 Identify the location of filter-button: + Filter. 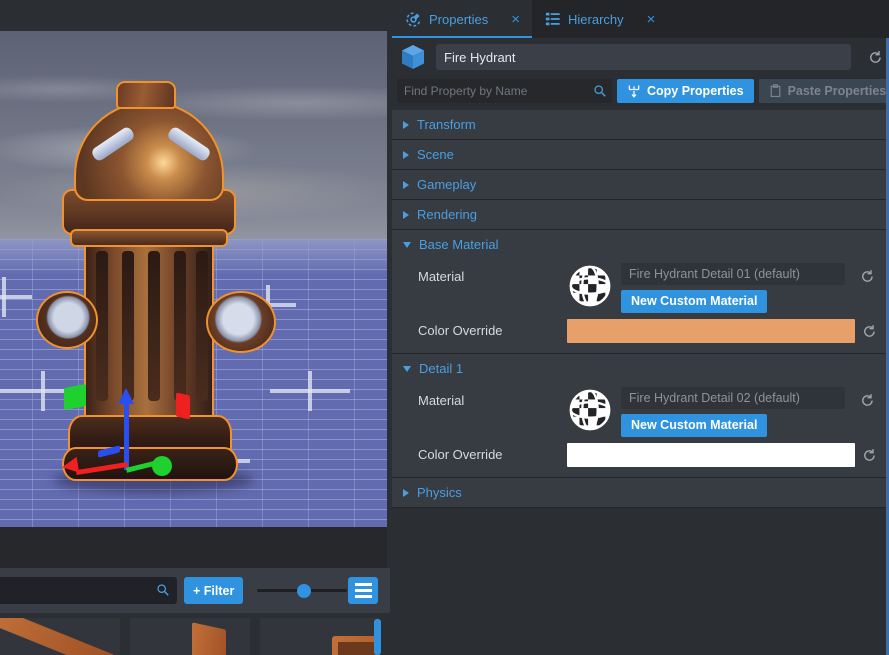
(214, 590).